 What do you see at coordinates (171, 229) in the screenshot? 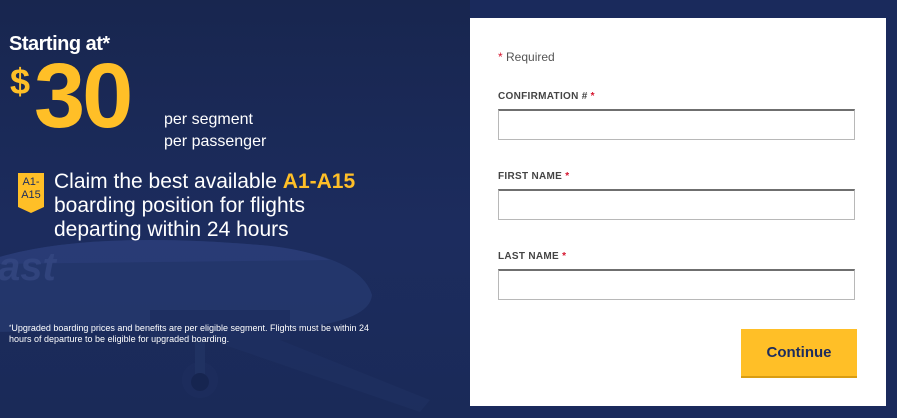
I see `claim-line-3: departing within 24 hours` at bounding box center [171, 229].